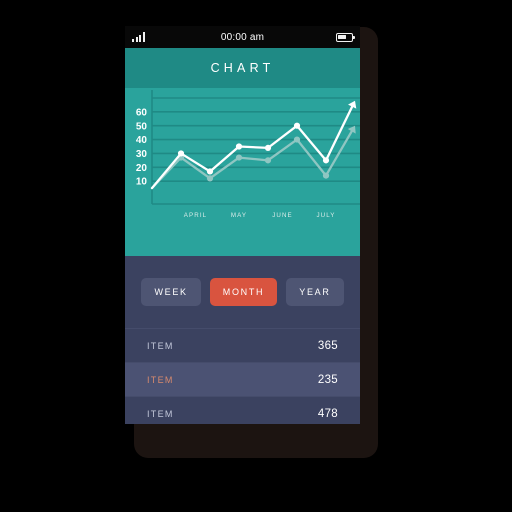 This screenshot has width=512, height=512. Describe the element at coordinates (142, 112) in the screenshot. I see `svg-text: 60` at that location.